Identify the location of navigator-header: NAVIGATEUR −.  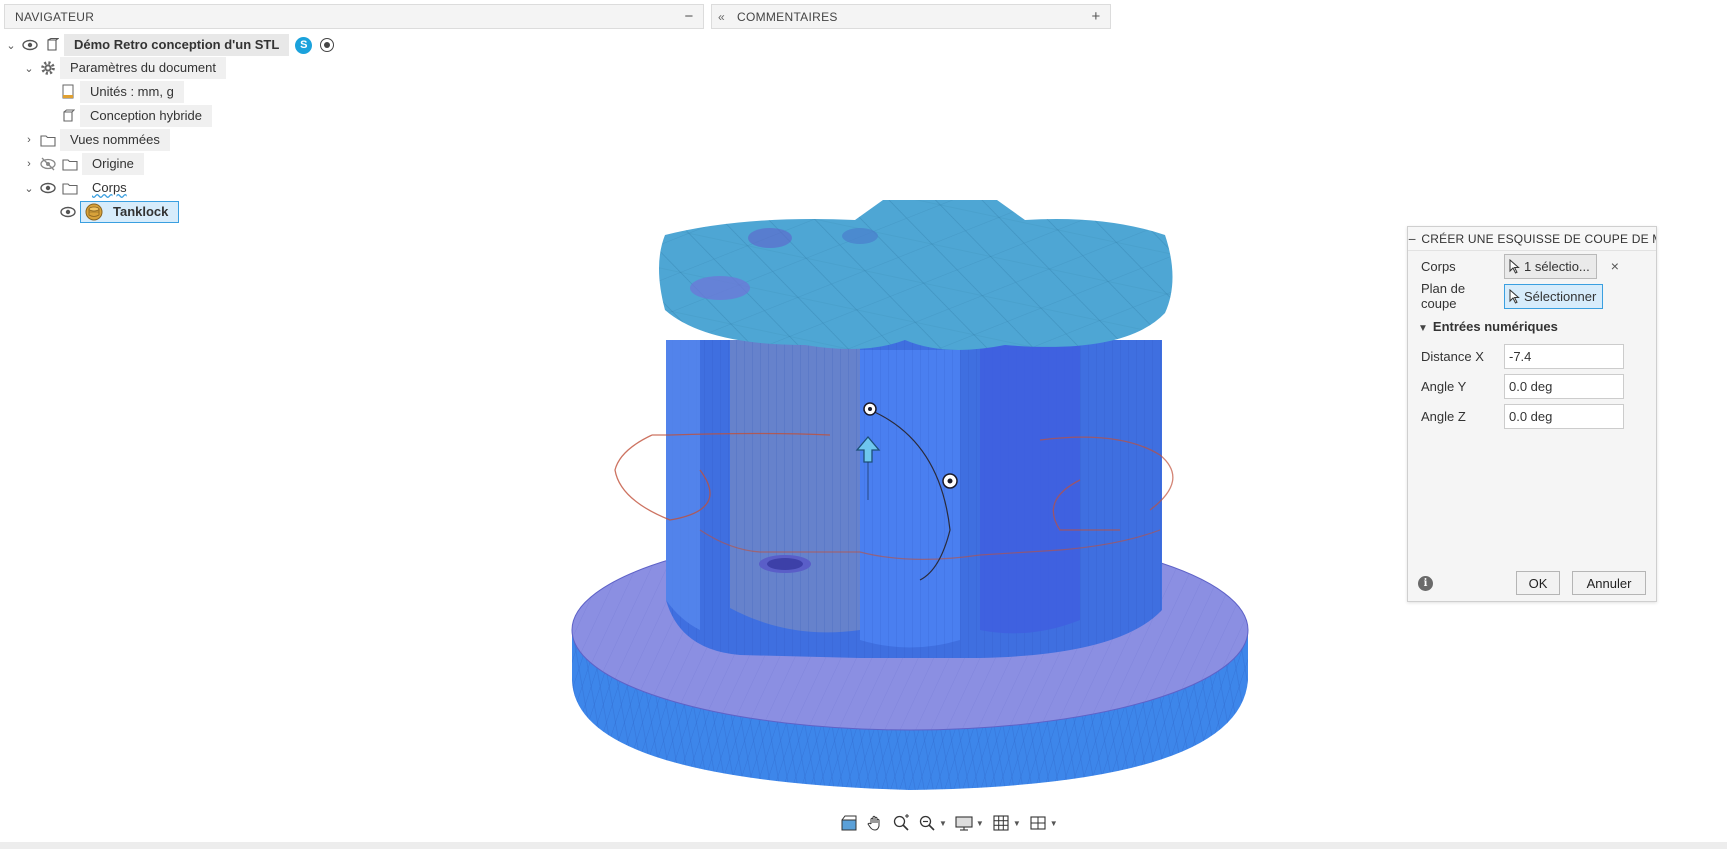
(354, 16).